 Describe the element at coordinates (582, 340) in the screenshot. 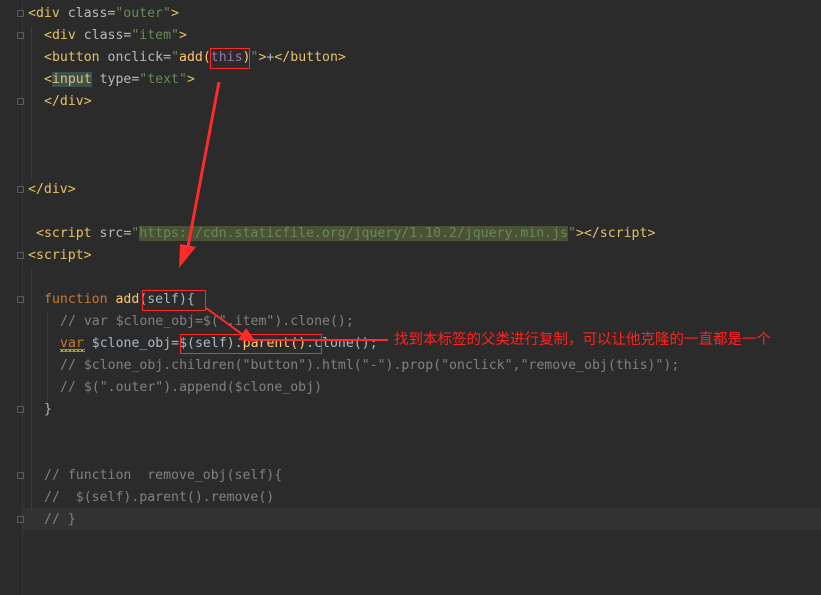

I see `annotation-text: 找到本标签的父类进行复制，可以让他克隆的一直都是一个` at that location.